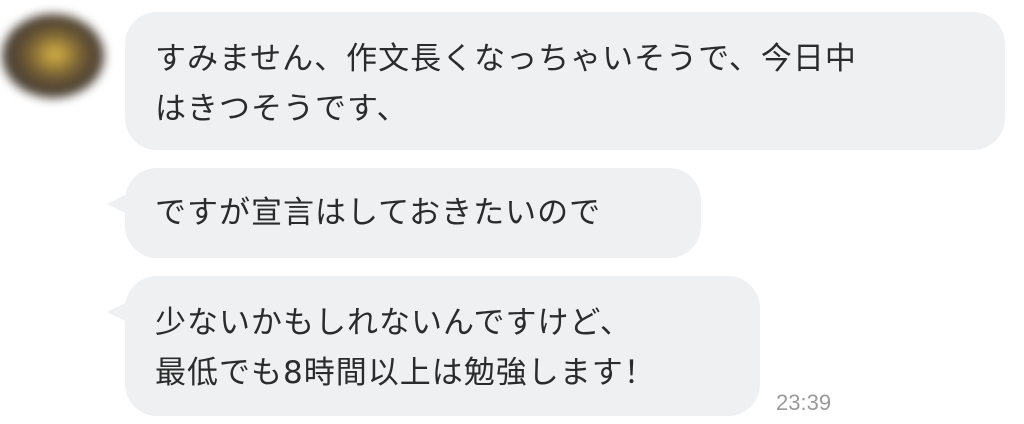 This screenshot has width=1024, height=424. I want to click on message-text-line: 少ないかもしれないんですけど、, so click(393, 323).